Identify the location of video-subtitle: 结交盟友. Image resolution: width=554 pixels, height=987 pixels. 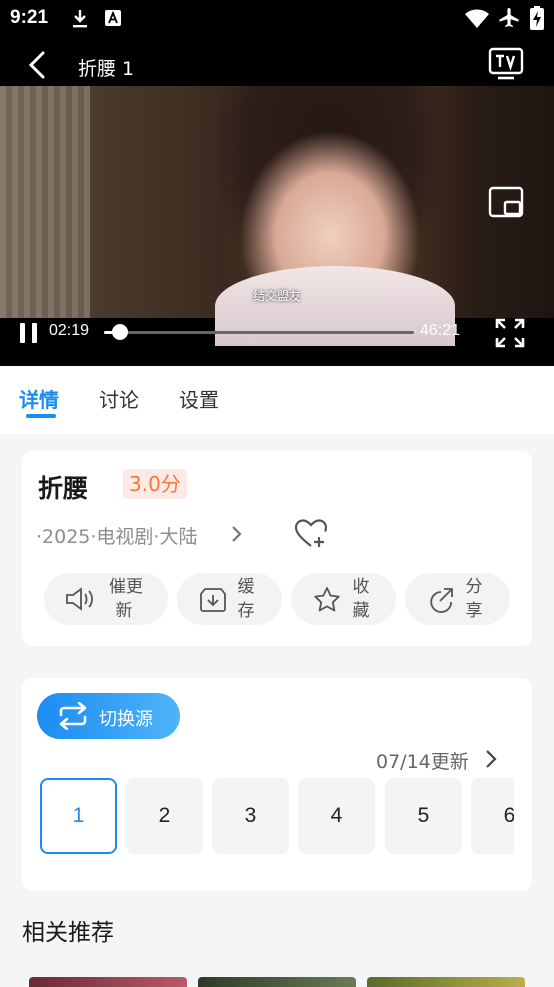
(276, 296).